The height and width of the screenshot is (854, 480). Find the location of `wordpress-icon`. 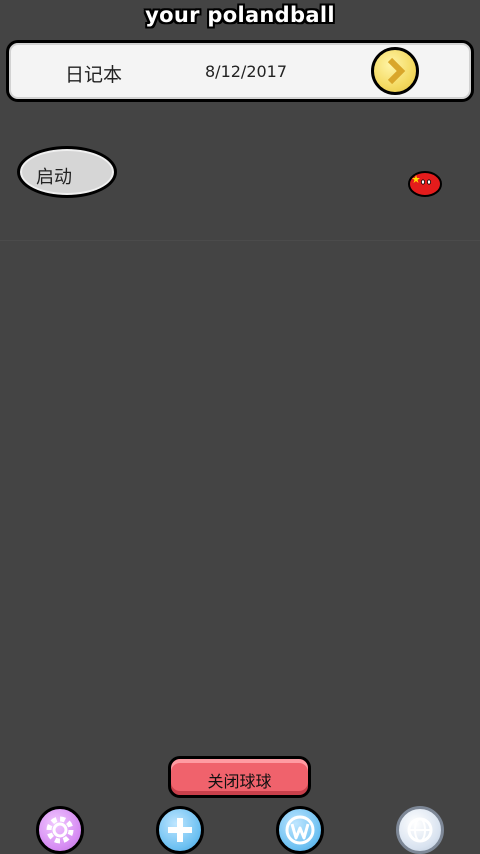

wordpress-icon is located at coordinates (300, 830).